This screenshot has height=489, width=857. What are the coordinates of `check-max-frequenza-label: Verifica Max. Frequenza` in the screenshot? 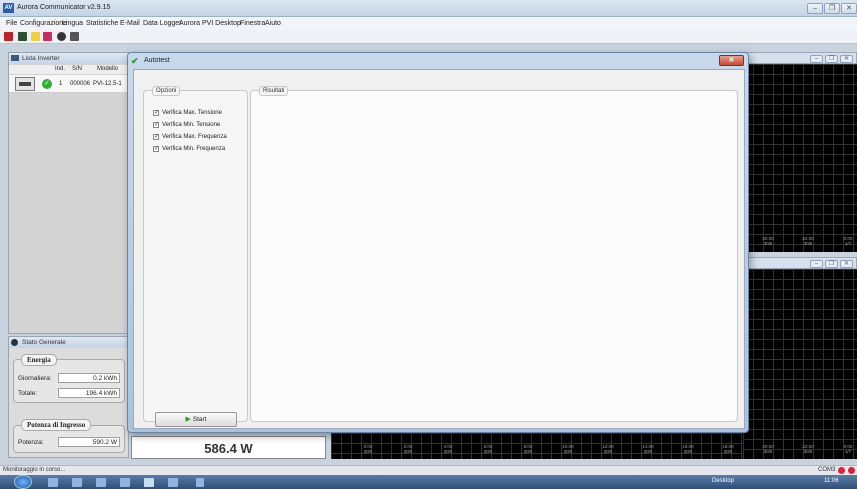 It's located at (194, 137).